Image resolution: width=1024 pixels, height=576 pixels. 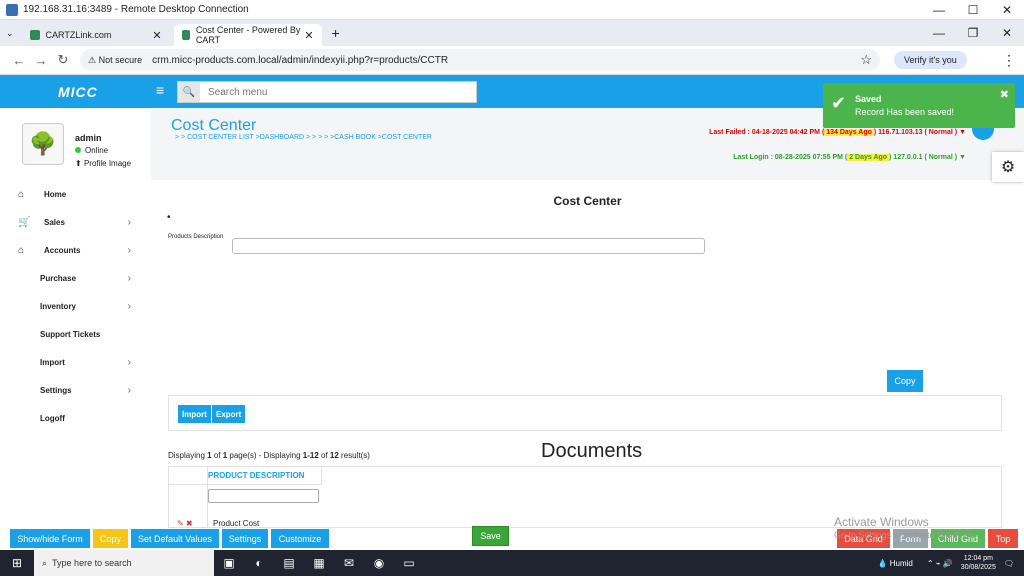 I want to click on favicon-icon, so click(x=185, y=35).